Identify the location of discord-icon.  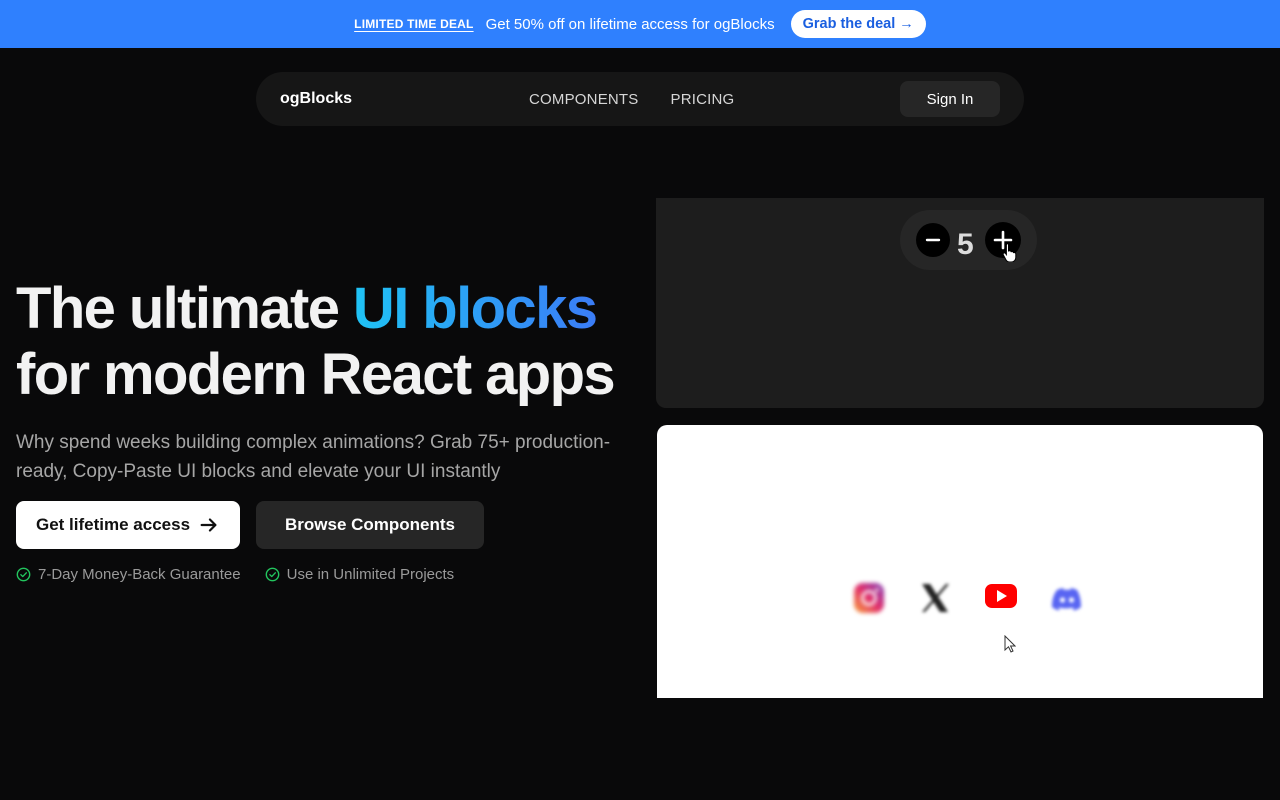
(1067, 599).